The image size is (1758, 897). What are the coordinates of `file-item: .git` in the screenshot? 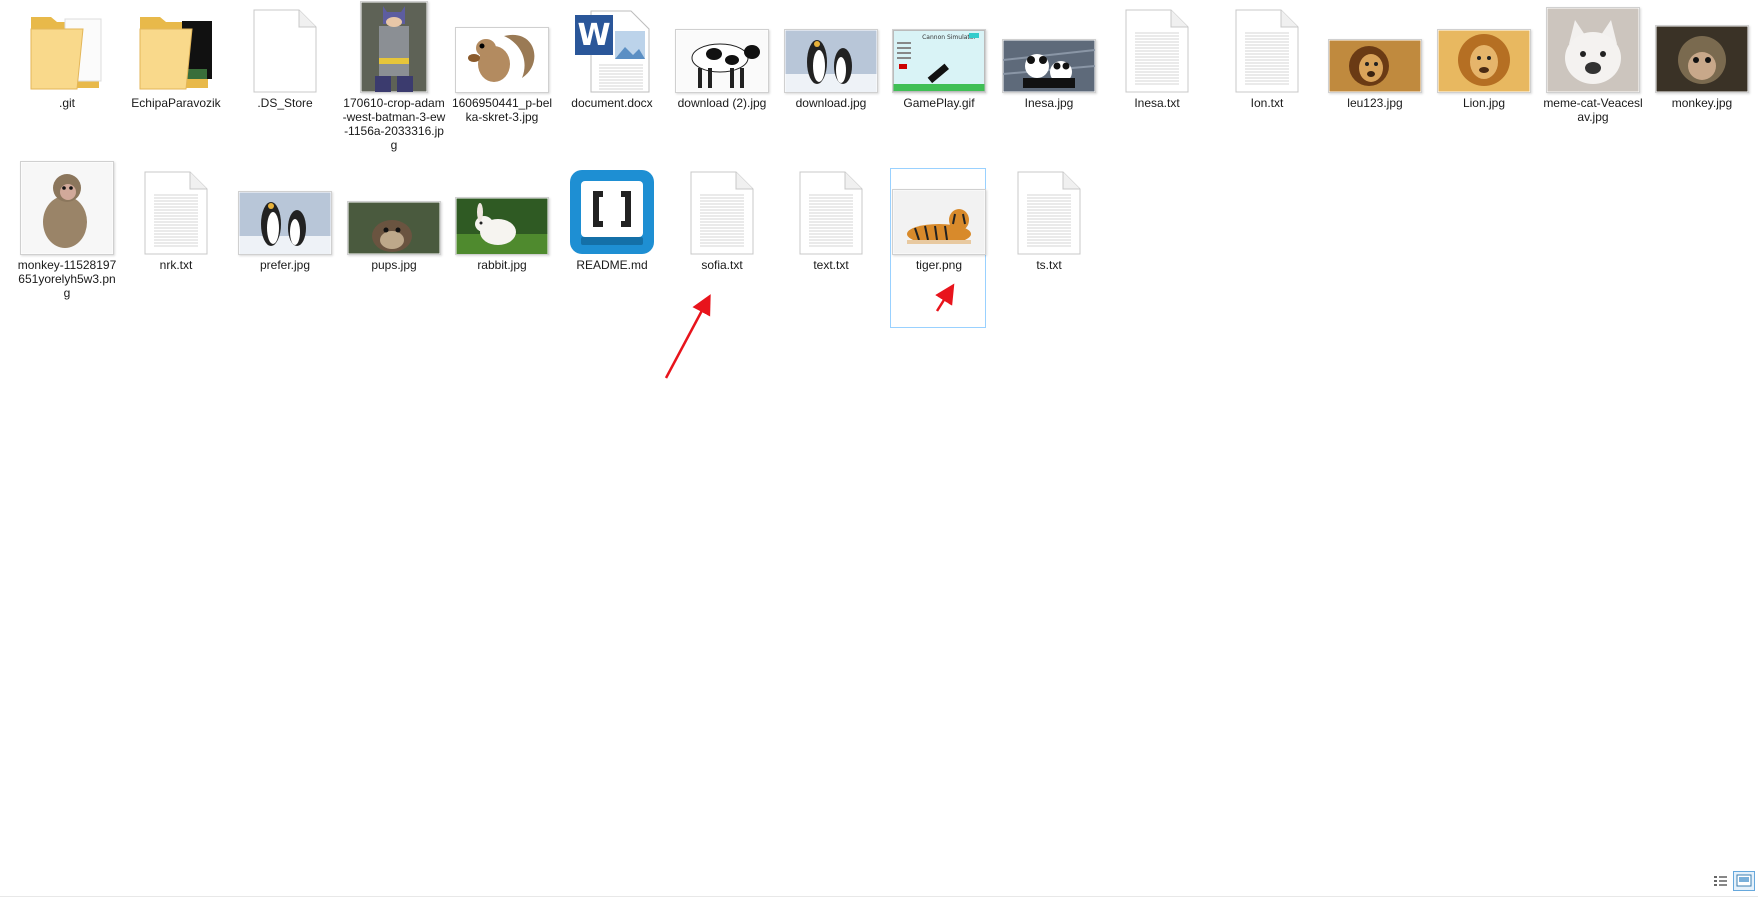 It's located at (66, 86).